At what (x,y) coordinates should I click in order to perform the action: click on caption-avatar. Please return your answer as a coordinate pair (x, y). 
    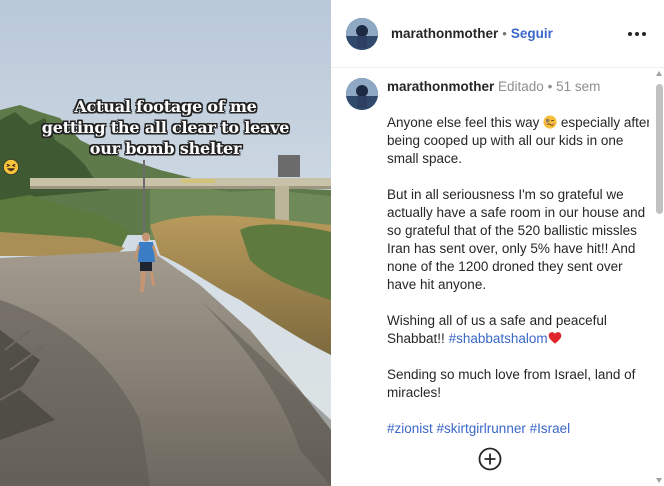
    Looking at the image, I should click on (362, 94).